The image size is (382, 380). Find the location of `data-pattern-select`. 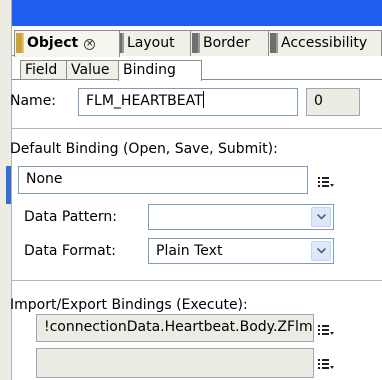

data-pattern-select is located at coordinates (241, 217).